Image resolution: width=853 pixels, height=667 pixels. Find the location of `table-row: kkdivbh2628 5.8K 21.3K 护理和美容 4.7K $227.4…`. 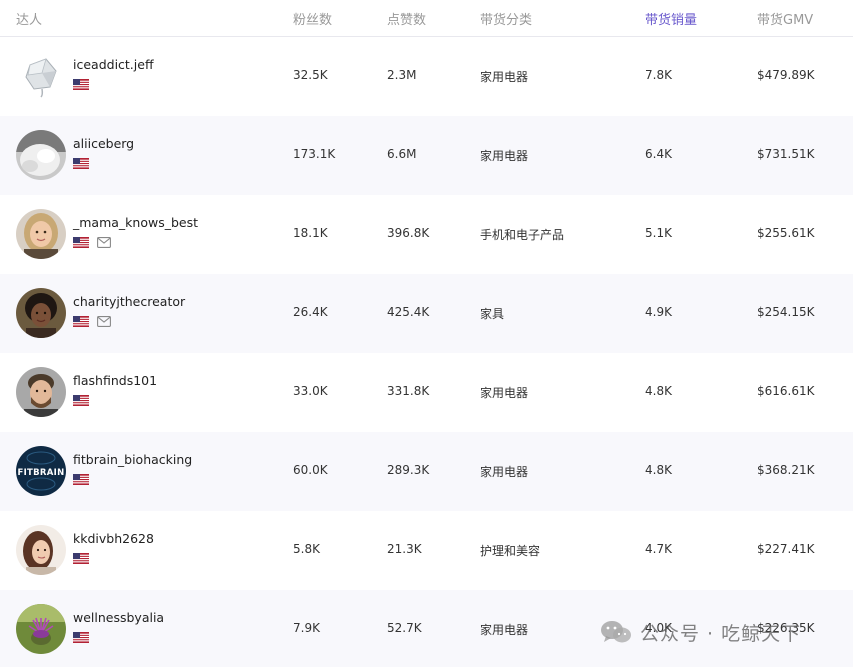

table-row: kkdivbh2628 5.8K 21.3K 护理和美容 4.7K $227.4… is located at coordinates (426, 550).